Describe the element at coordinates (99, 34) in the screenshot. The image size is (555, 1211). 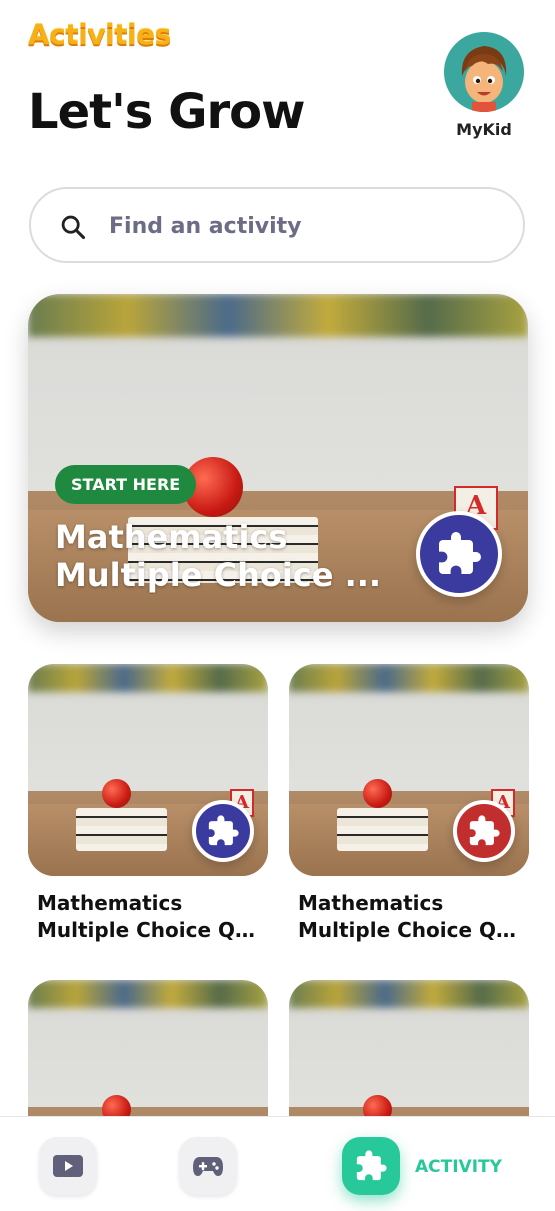
I see `app-title: Activities` at that location.